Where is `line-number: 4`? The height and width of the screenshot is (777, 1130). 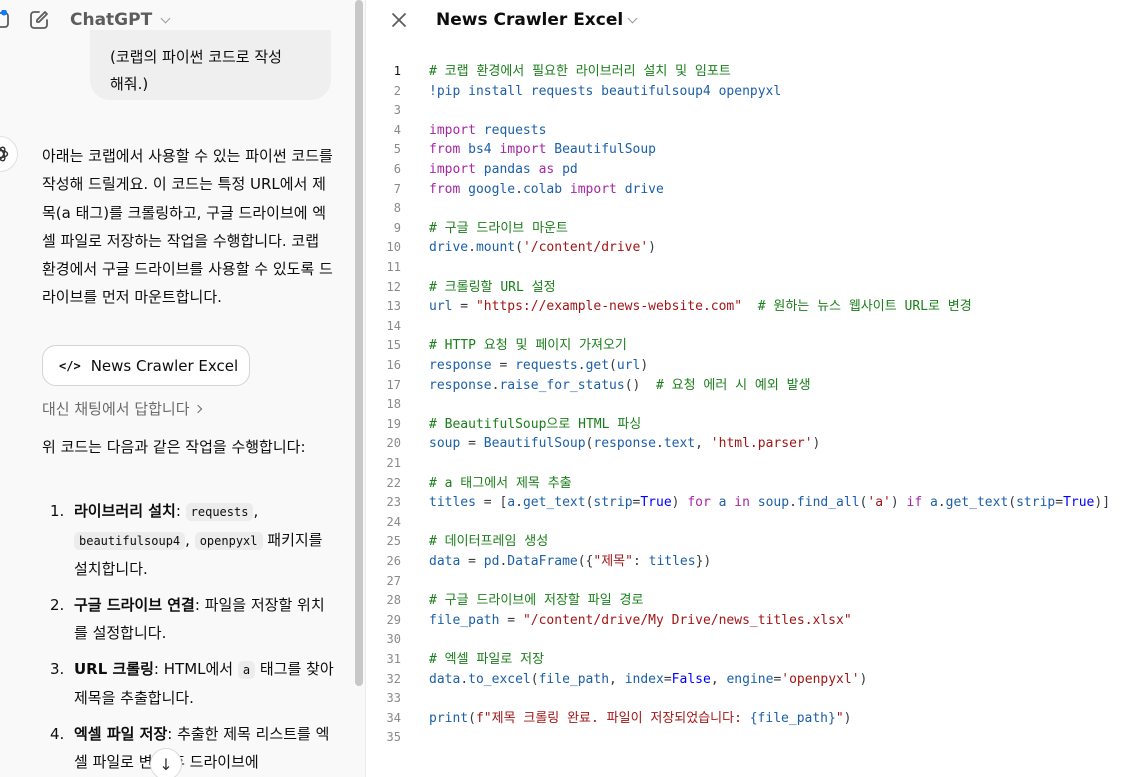 line-number: 4 is located at coordinates (397, 129).